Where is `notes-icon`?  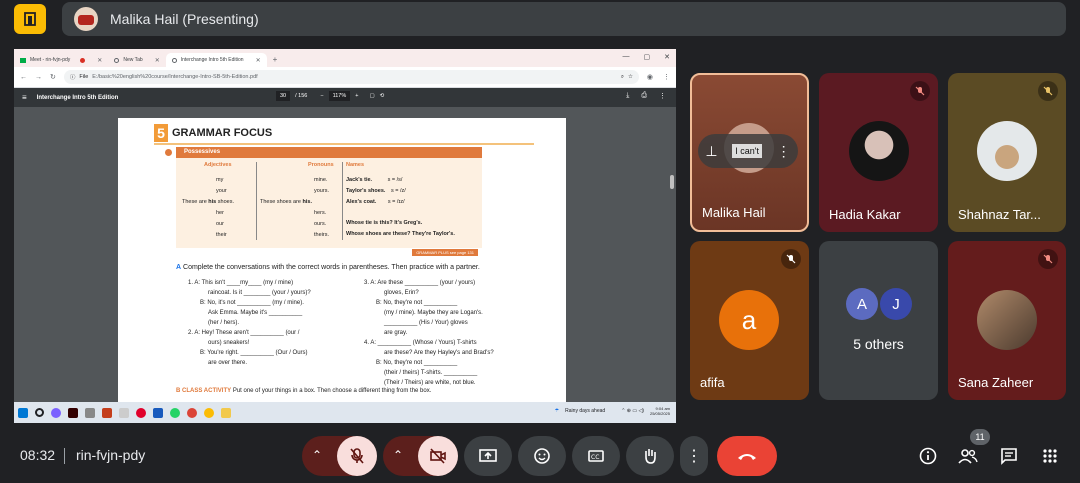 notes-icon is located at coordinates (124, 412).